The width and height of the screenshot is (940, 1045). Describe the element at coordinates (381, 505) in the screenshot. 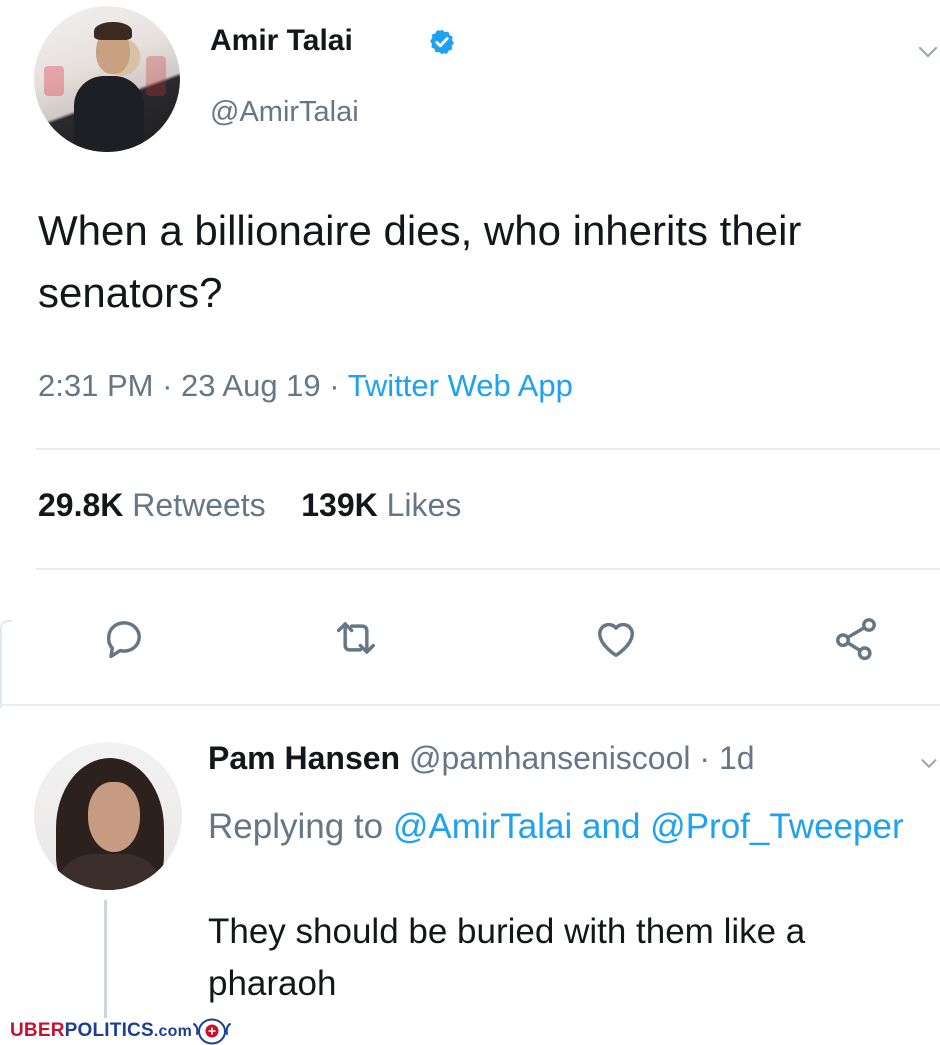

I see `likes-stat: 139K Likes` at that location.